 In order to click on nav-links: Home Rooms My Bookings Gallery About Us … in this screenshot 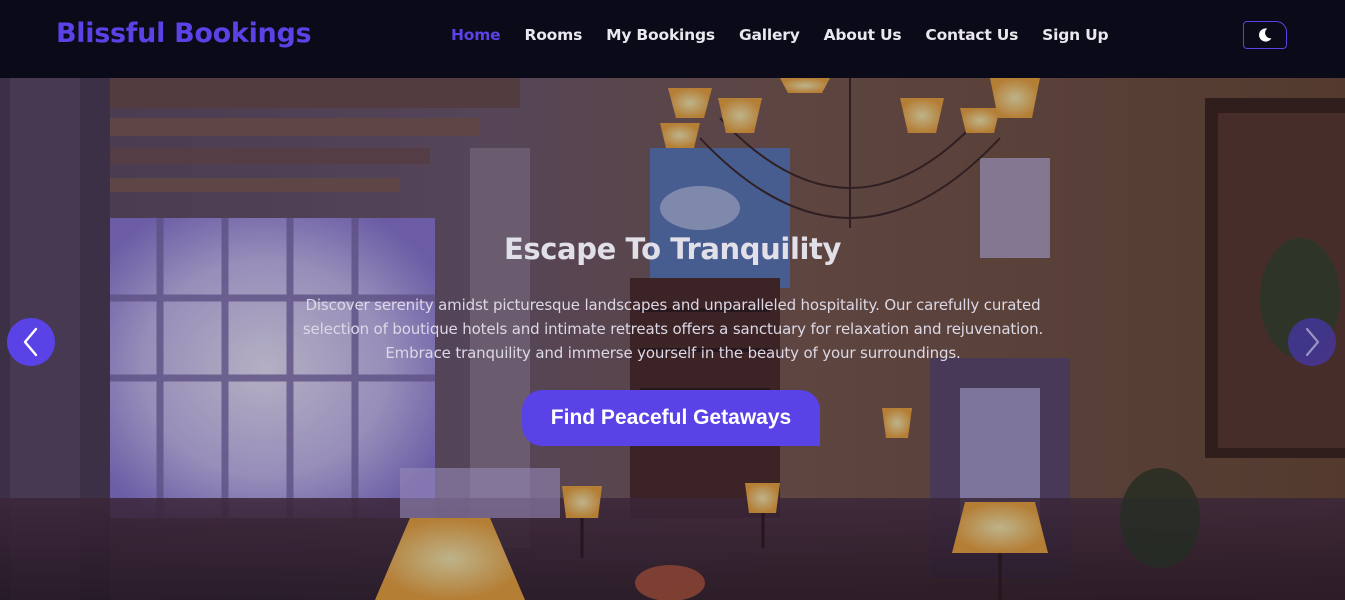, I will do `click(791, 35)`.